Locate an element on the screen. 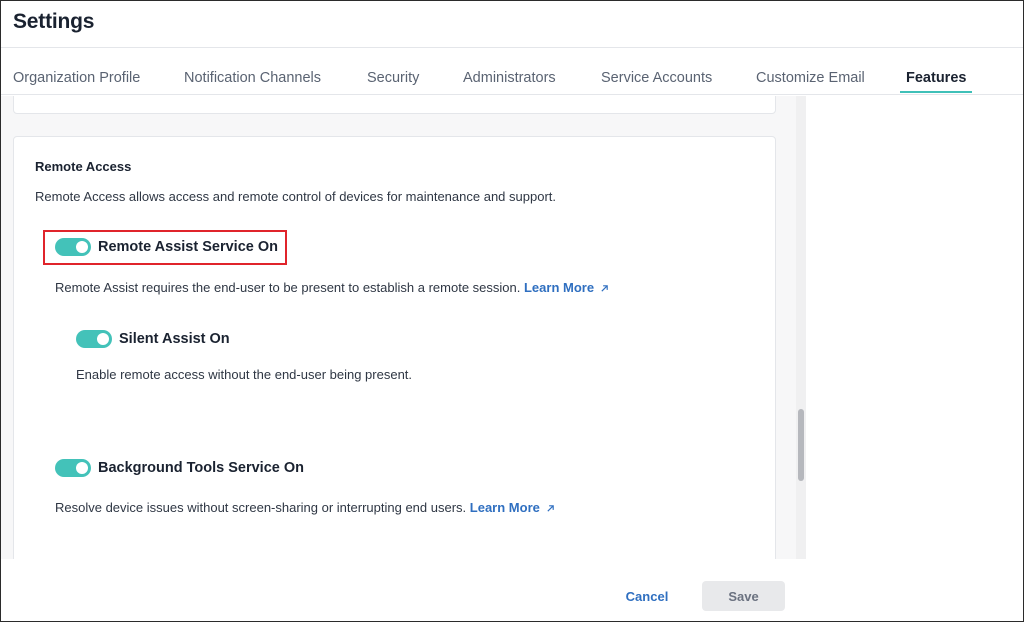  background-tools-label: Background Tools Service On is located at coordinates (201, 468).